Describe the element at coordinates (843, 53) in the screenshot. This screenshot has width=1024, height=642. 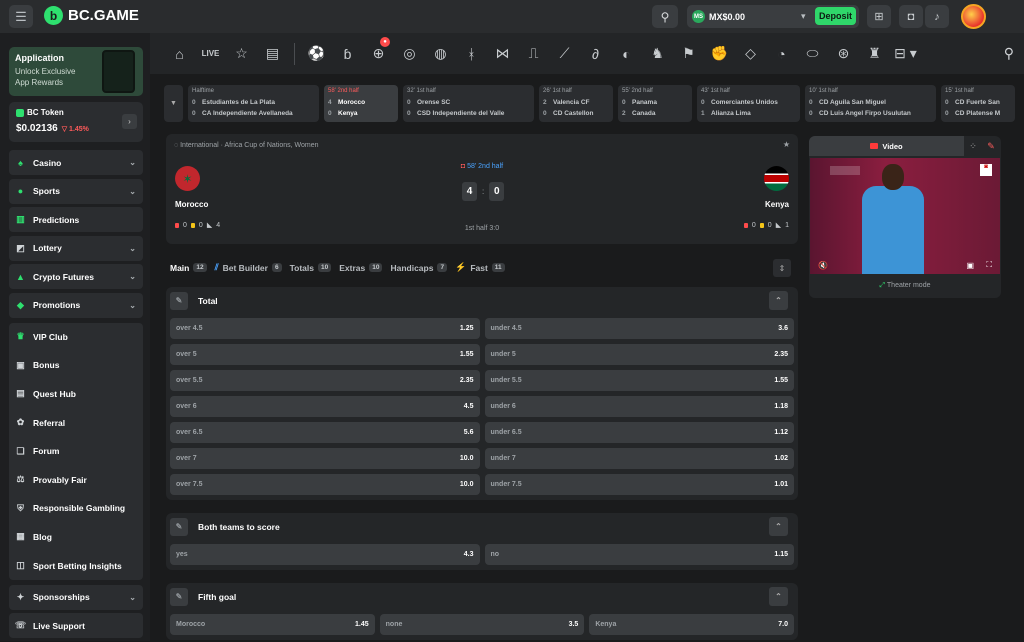
I see `motorsport-icon: ⊛` at that location.